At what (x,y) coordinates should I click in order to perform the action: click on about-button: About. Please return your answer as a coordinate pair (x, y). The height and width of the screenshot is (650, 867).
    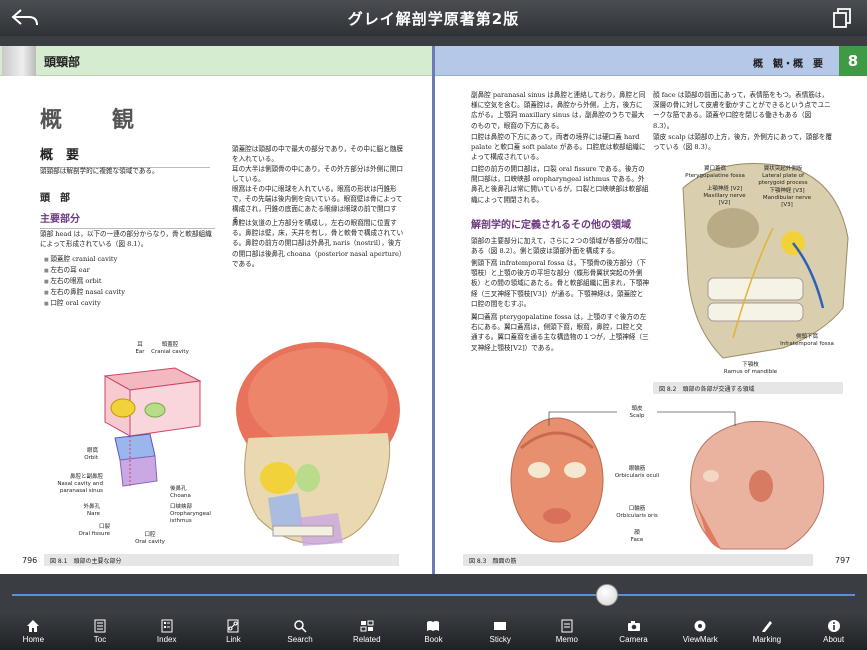
    Looking at the image, I should click on (834, 631).